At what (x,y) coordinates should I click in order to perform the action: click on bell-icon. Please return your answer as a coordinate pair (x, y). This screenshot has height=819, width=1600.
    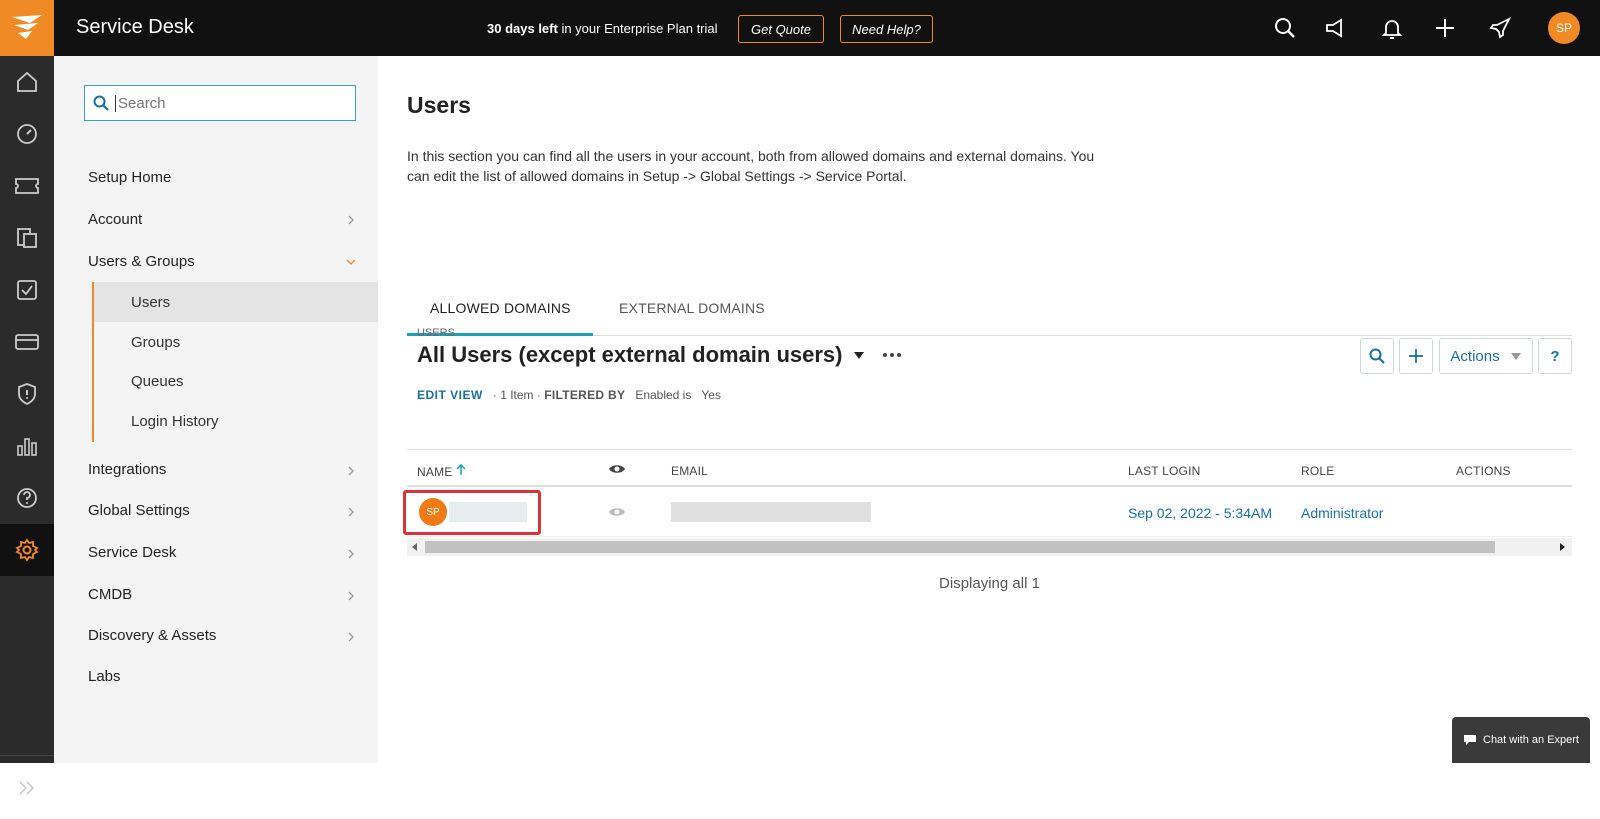
    Looking at the image, I should click on (1392, 28).